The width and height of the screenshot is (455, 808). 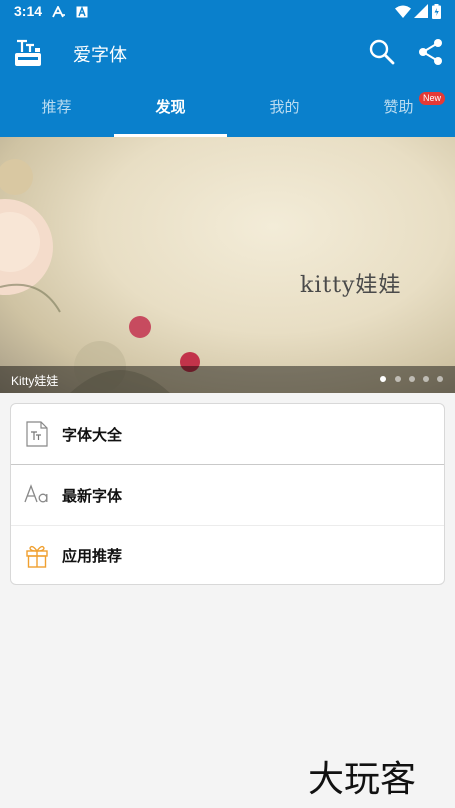 I want to click on banner-caption: Kitty娃娃, so click(x=35, y=381).